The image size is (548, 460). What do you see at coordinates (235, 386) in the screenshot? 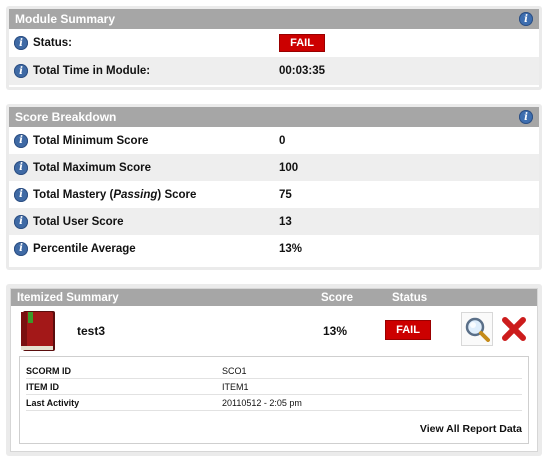
I see `detail-value: ITEM1` at bounding box center [235, 386].